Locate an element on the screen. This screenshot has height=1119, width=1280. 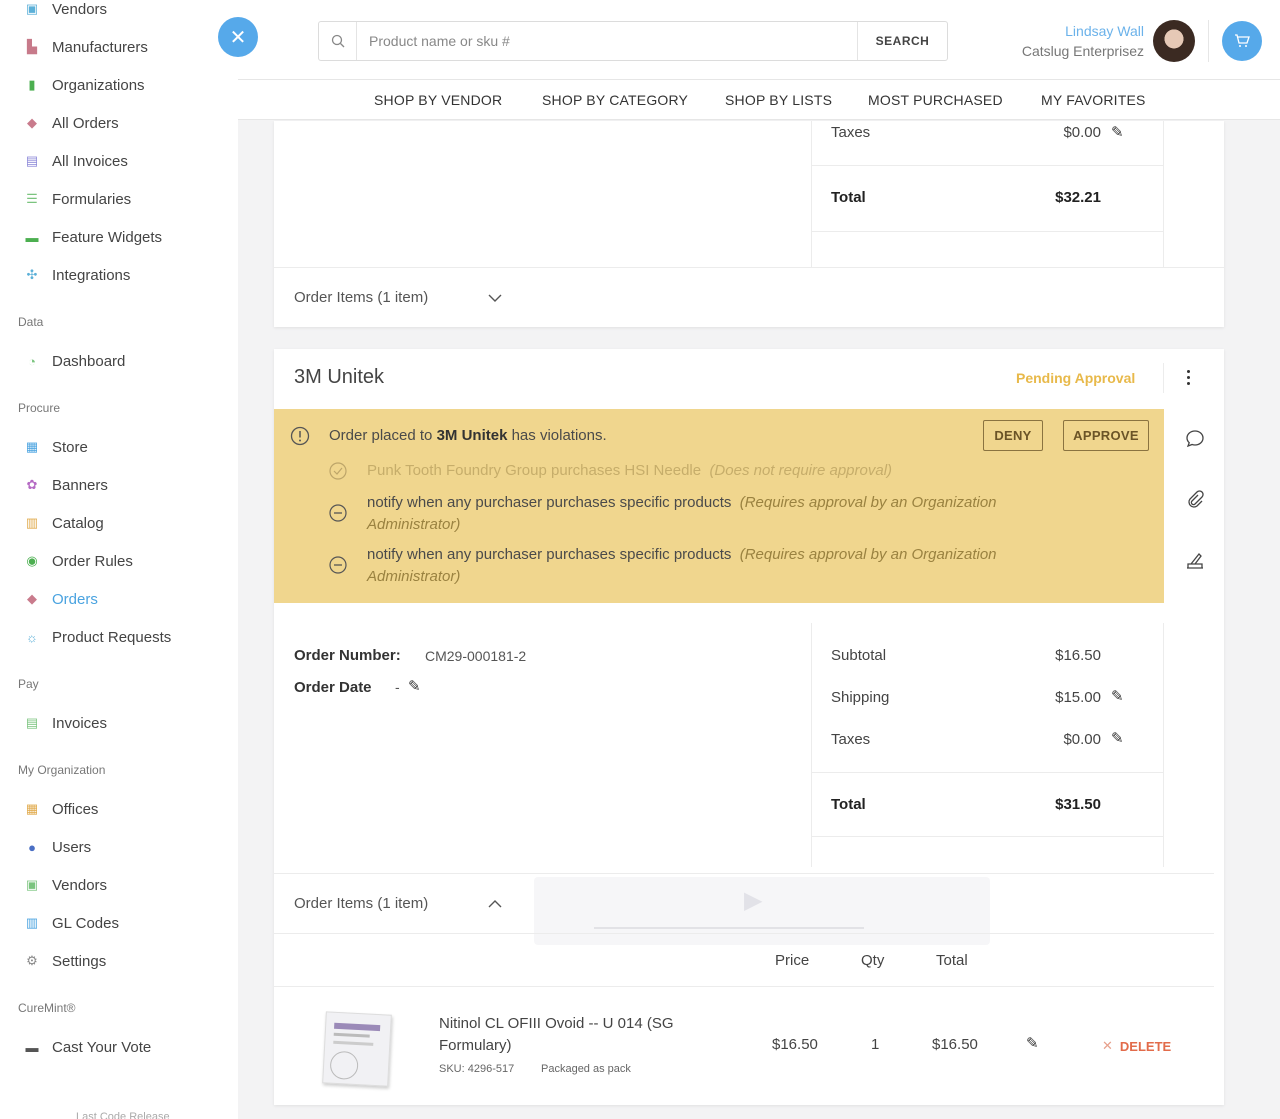
sidebar-item-all-orders: ◆ All Orders is located at coordinates (71, 123).